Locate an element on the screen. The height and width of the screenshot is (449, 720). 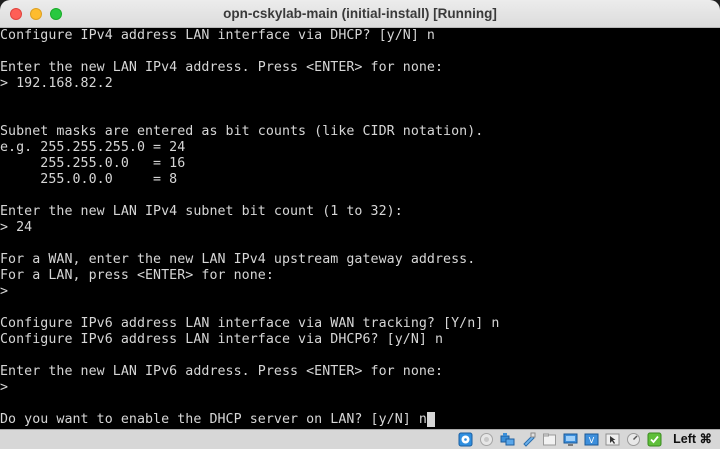
console-line: 255.255.0.0 = 16 is located at coordinates (93, 163).